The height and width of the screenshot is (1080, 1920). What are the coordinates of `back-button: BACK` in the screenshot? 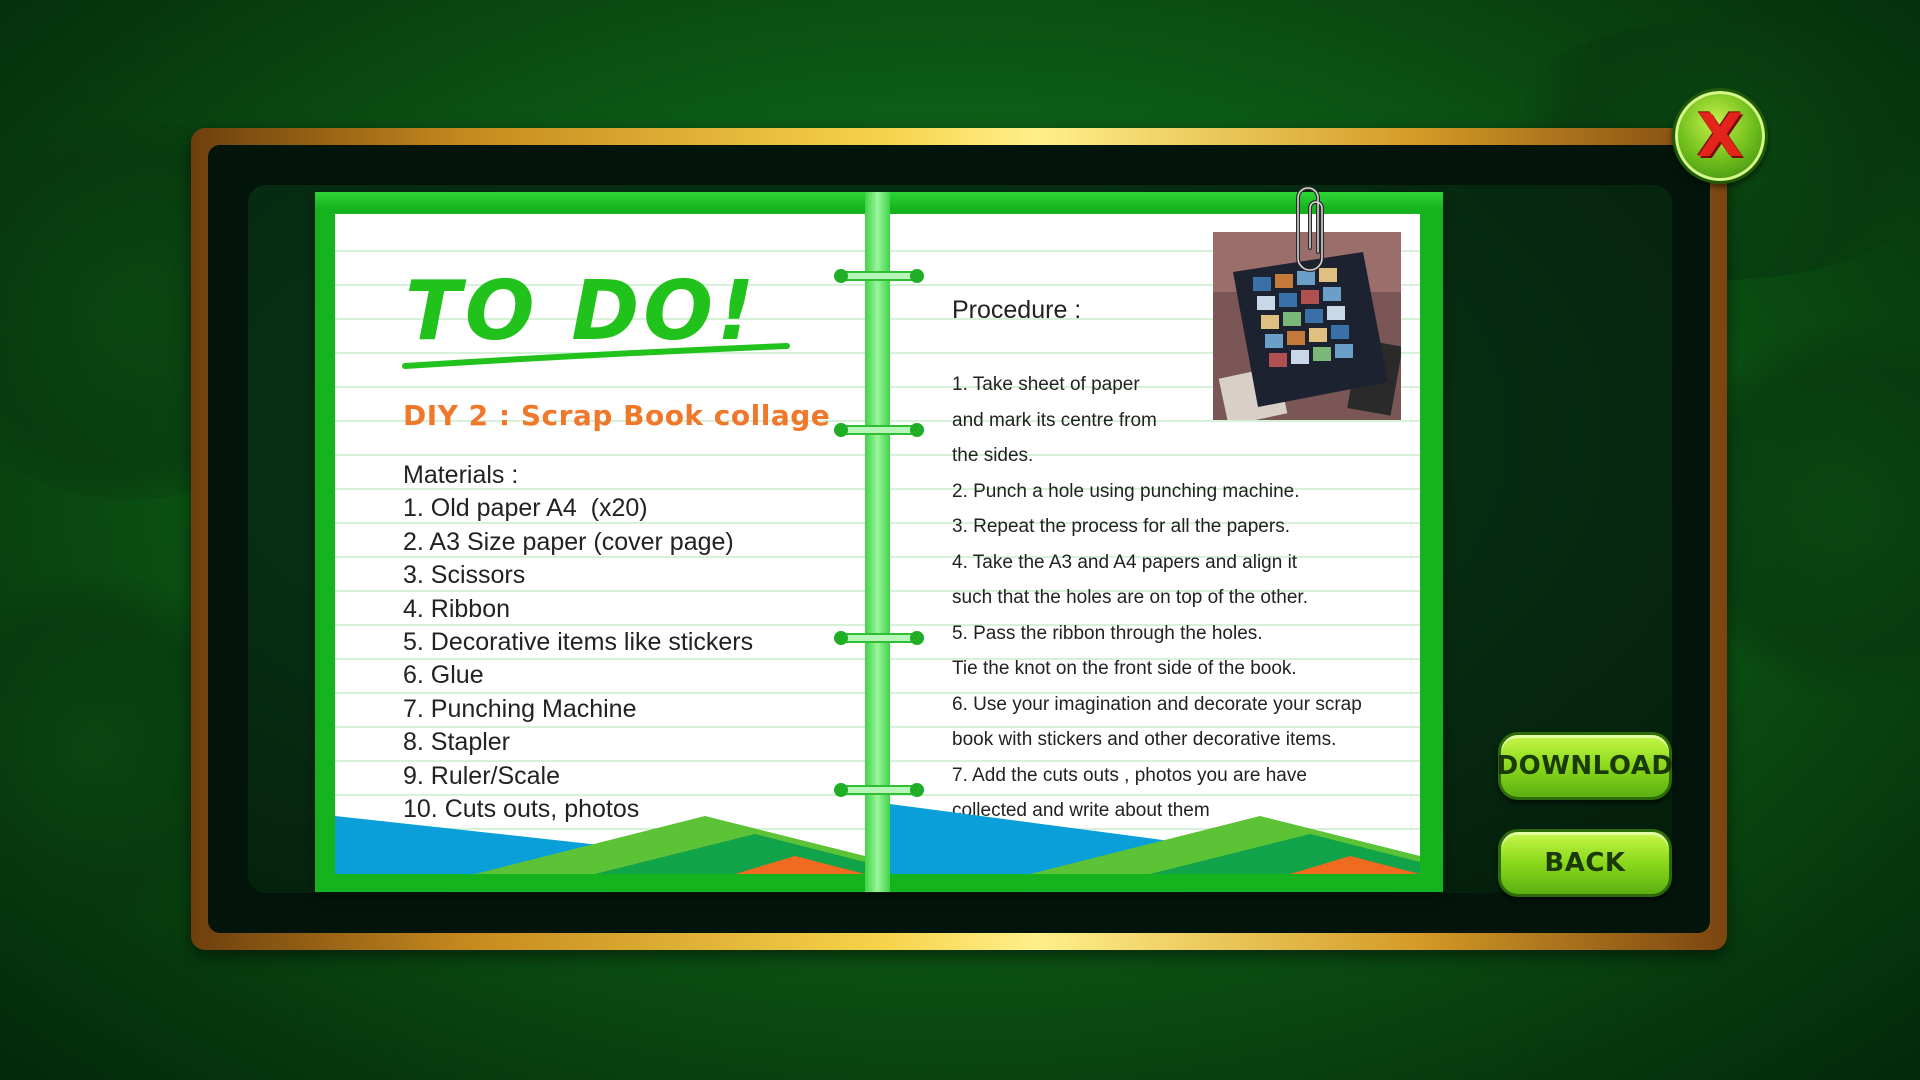 It's located at (1585, 863).